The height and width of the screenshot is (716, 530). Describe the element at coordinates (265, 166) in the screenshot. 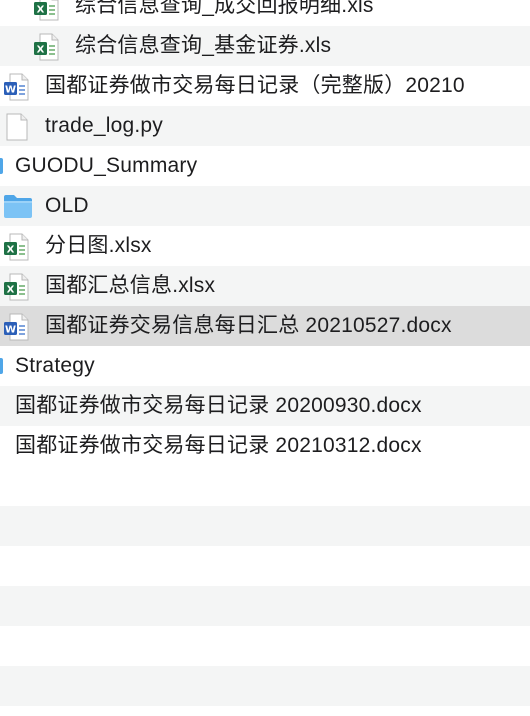

I see `folder-row: GUODU_Summary` at that location.